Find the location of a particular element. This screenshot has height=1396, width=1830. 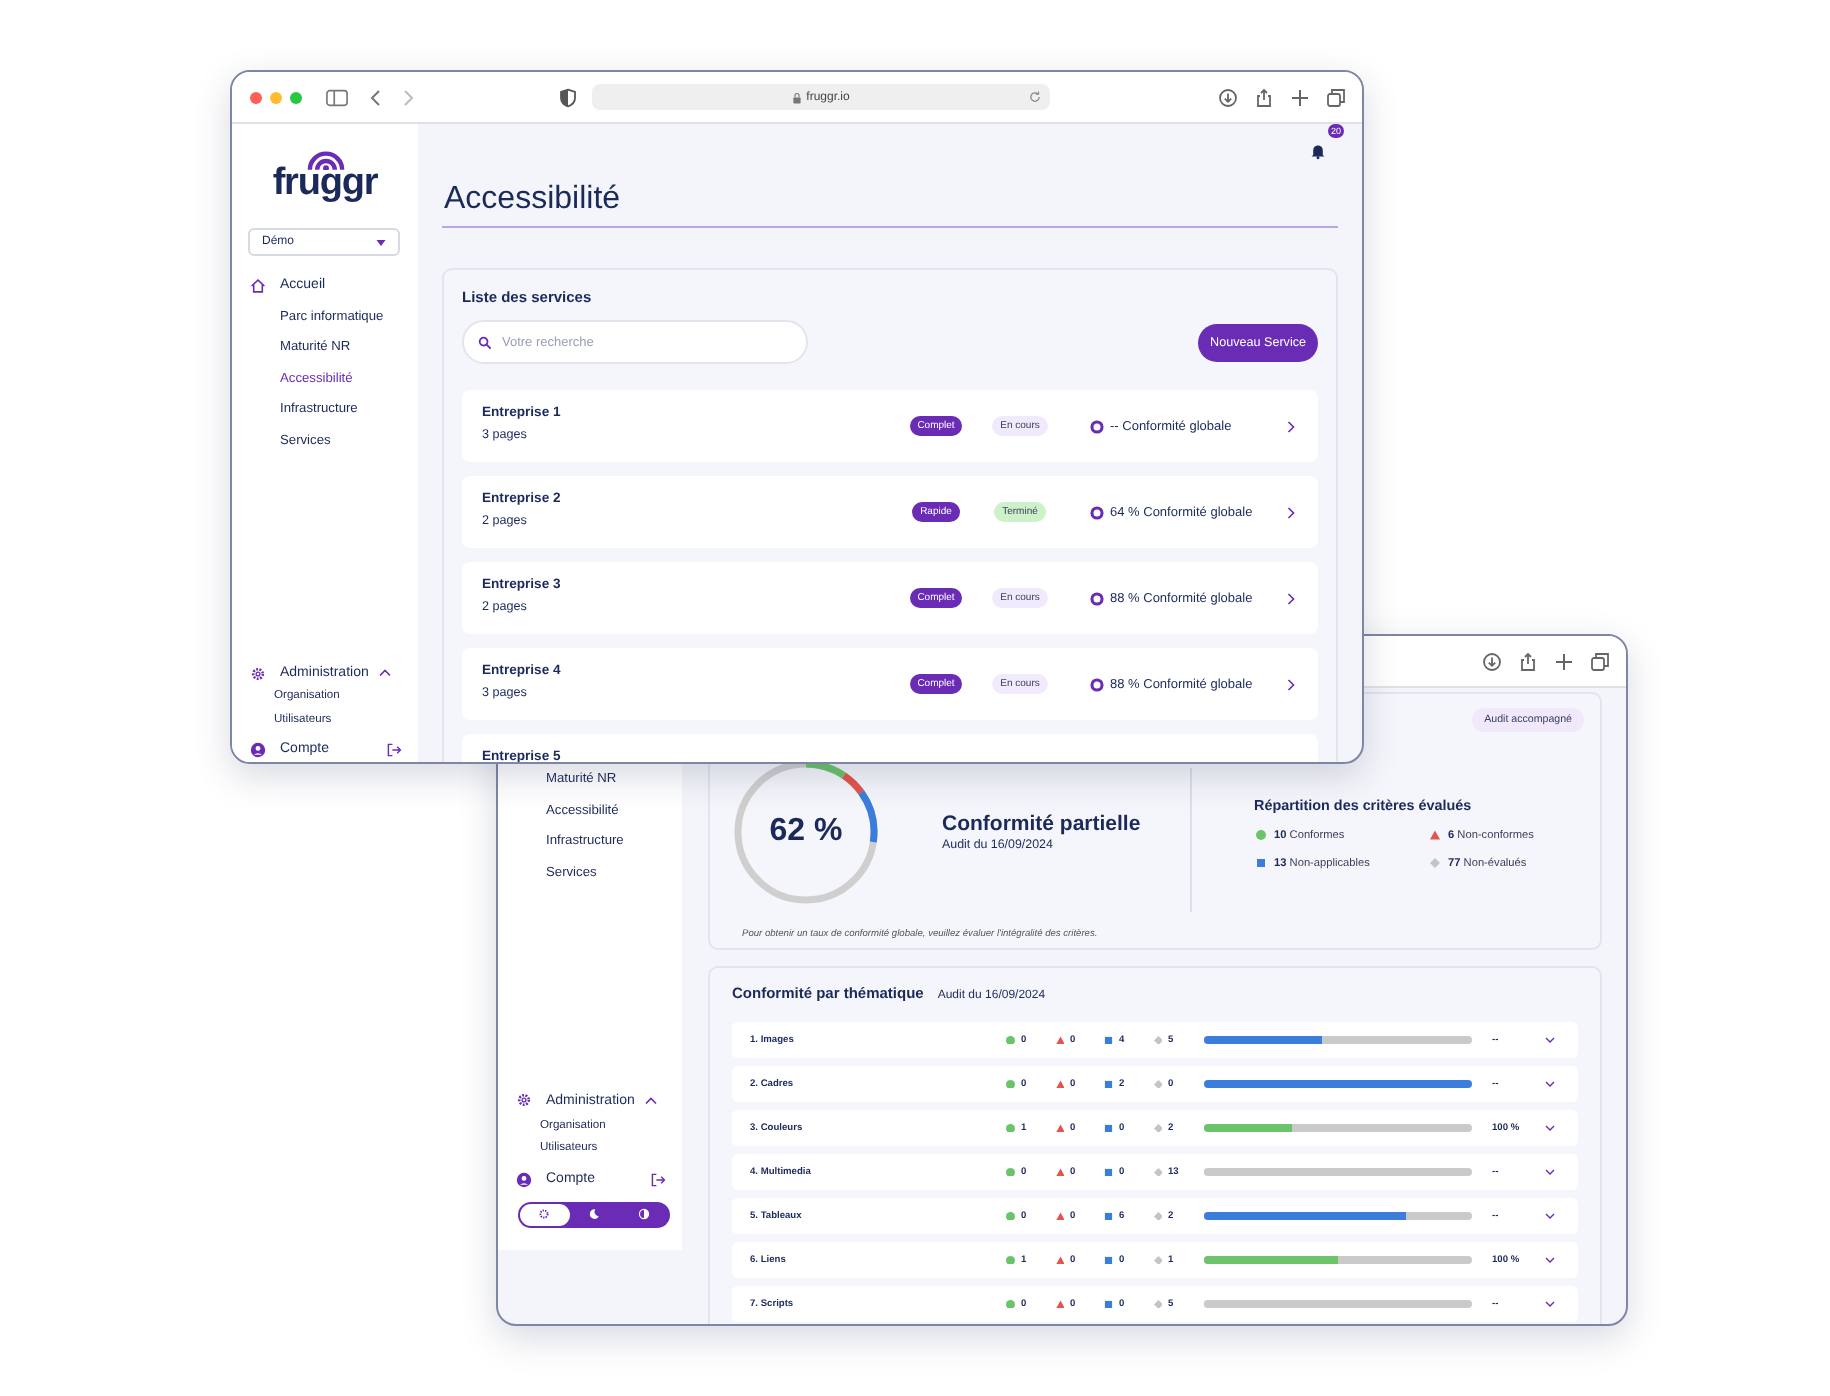

verdict-title: Conformité partielle is located at coordinates (1042, 824).